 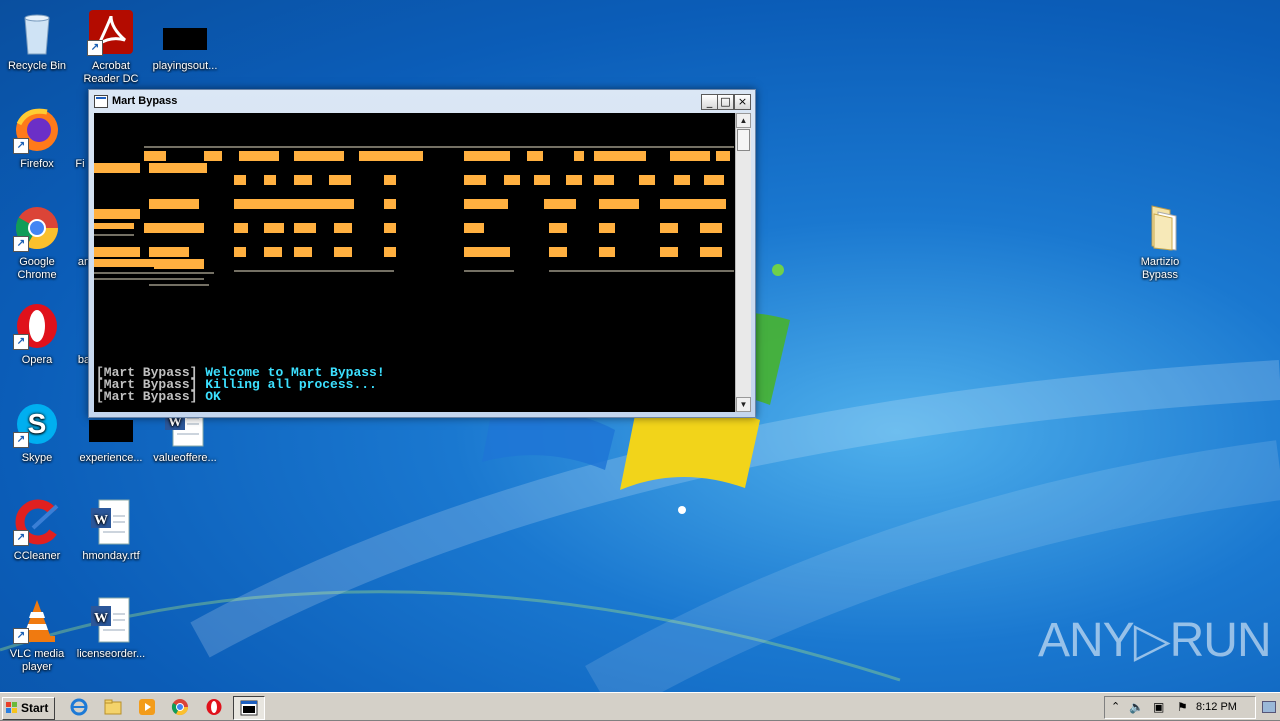 What do you see at coordinates (422, 101) in the screenshot?
I see `window-titlebar: Mart Bypass _ □ ×` at bounding box center [422, 101].